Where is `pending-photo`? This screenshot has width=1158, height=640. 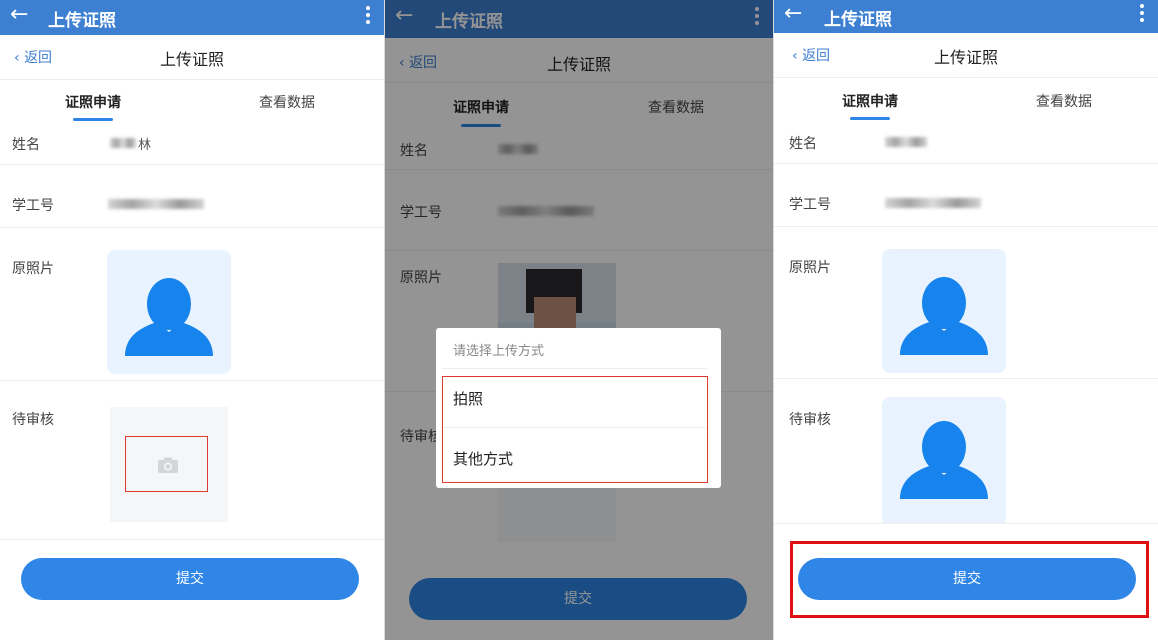
pending-photo is located at coordinates (944, 460).